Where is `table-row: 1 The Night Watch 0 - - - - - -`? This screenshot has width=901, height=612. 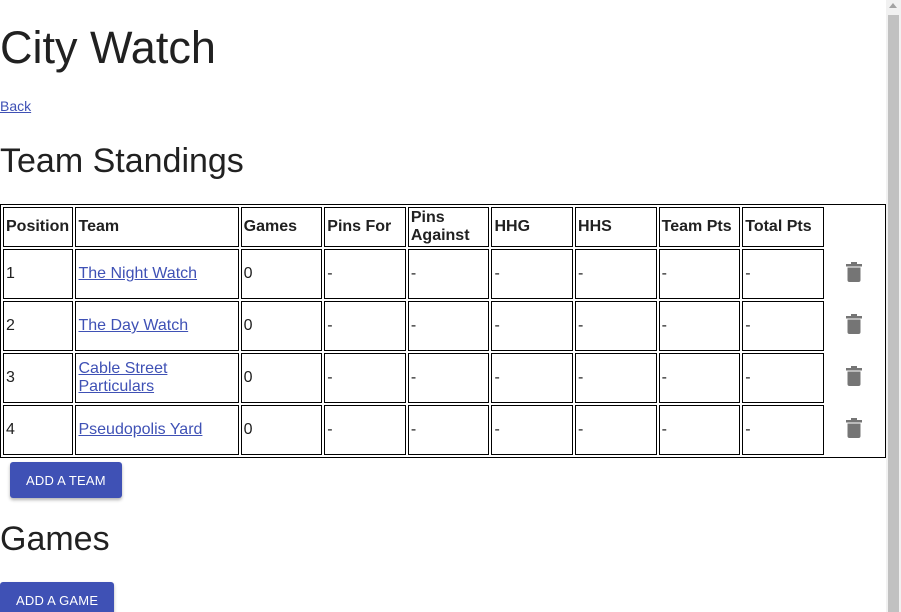
table-row: 1 The Night Watch 0 - - - - - - is located at coordinates (443, 274).